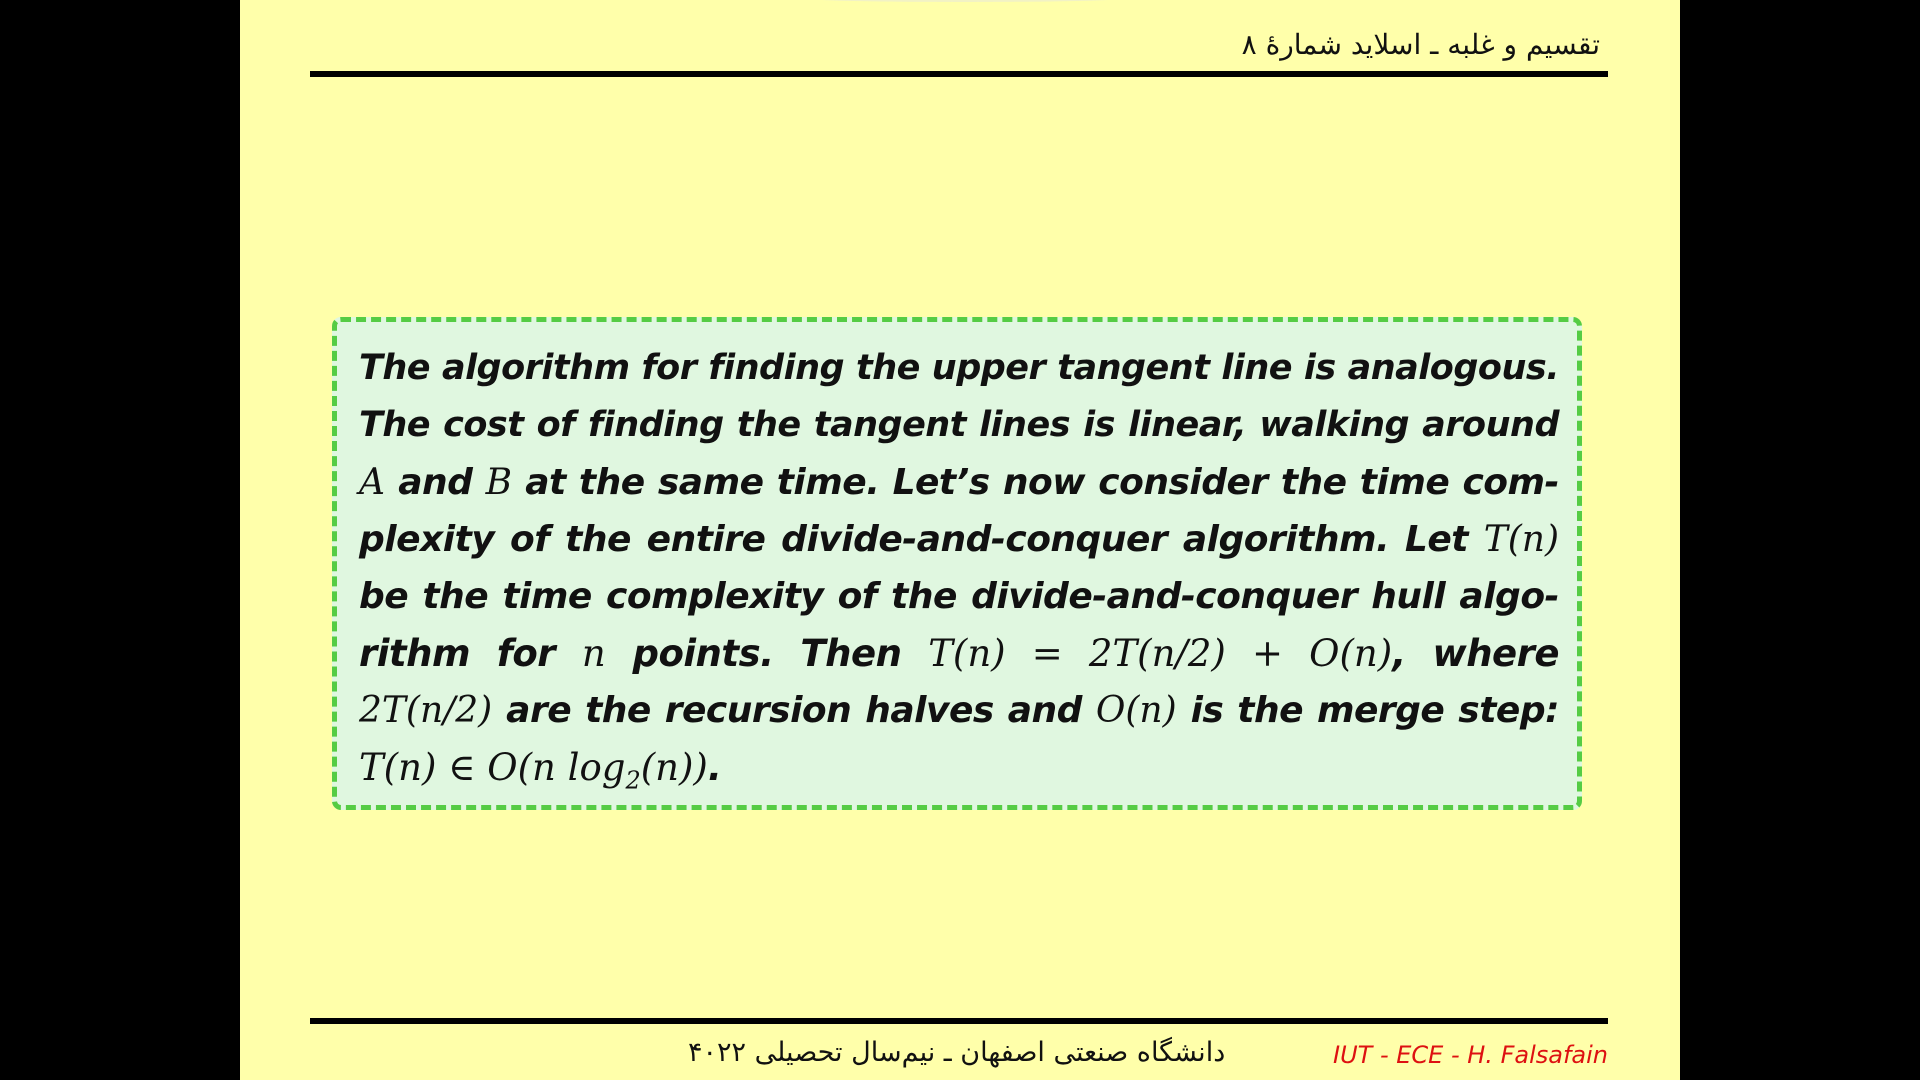 Image resolution: width=1920 pixels, height=1080 pixels. What do you see at coordinates (435, 482) in the screenshot?
I see `text-run: and` at bounding box center [435, 482].